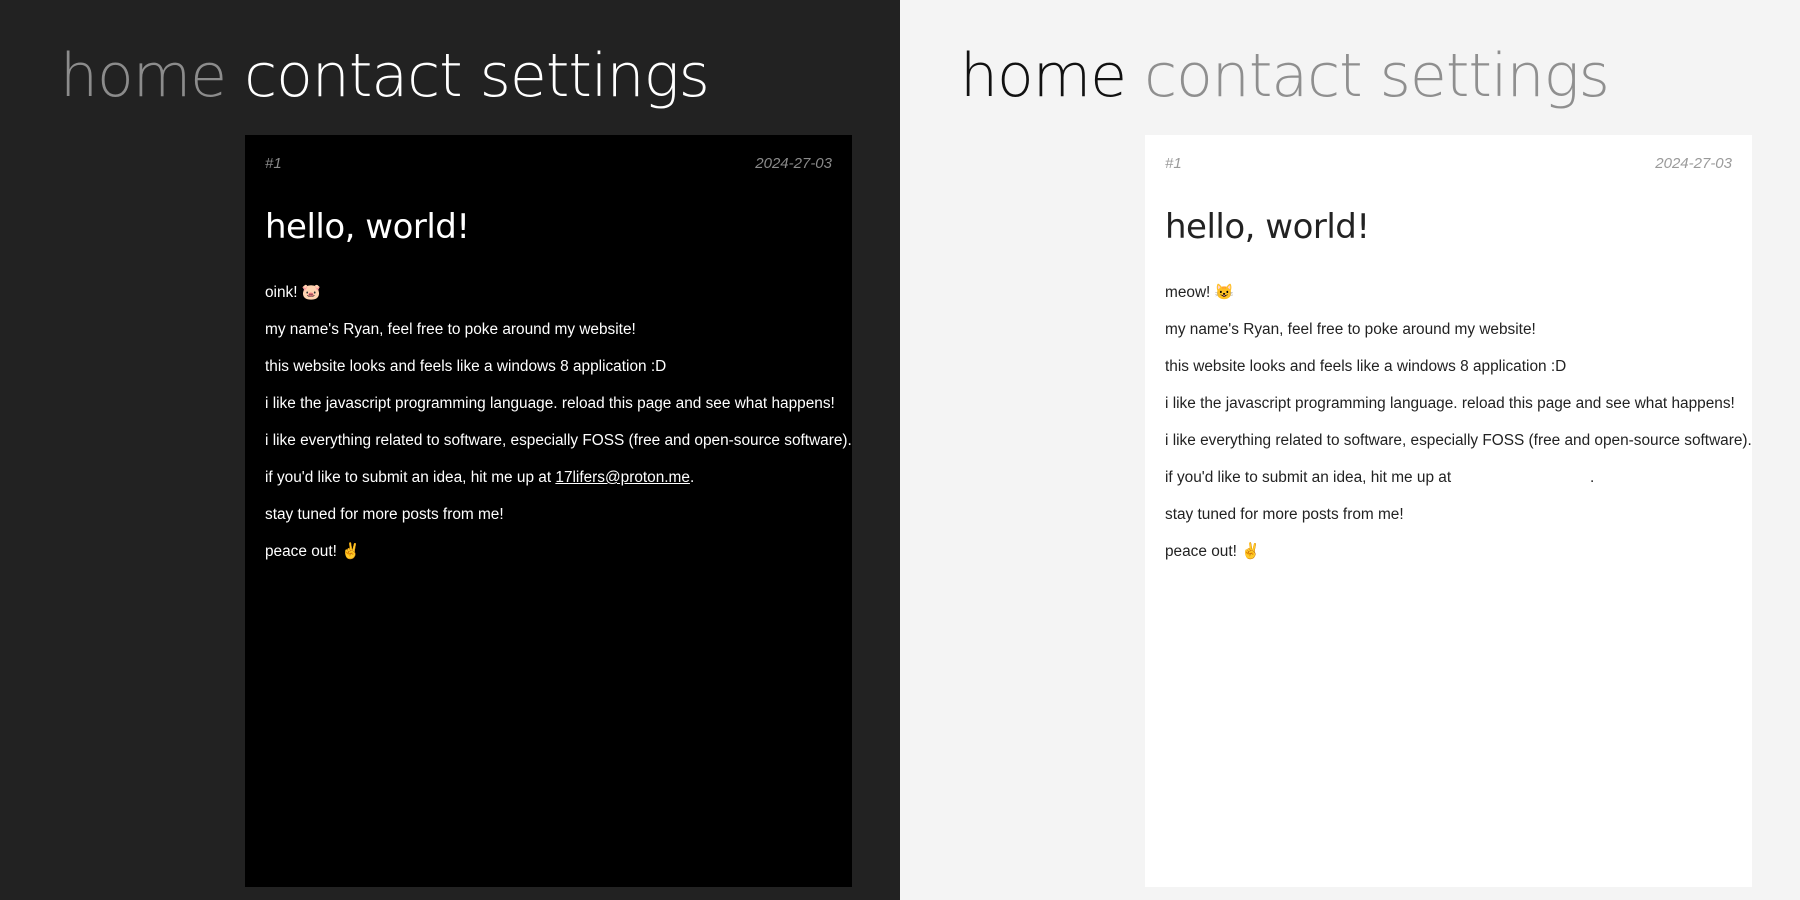 The height and width of the screenshot is (900, 1800). I want to click on post-intro-line: meow! 😺, so click(1199, 292).